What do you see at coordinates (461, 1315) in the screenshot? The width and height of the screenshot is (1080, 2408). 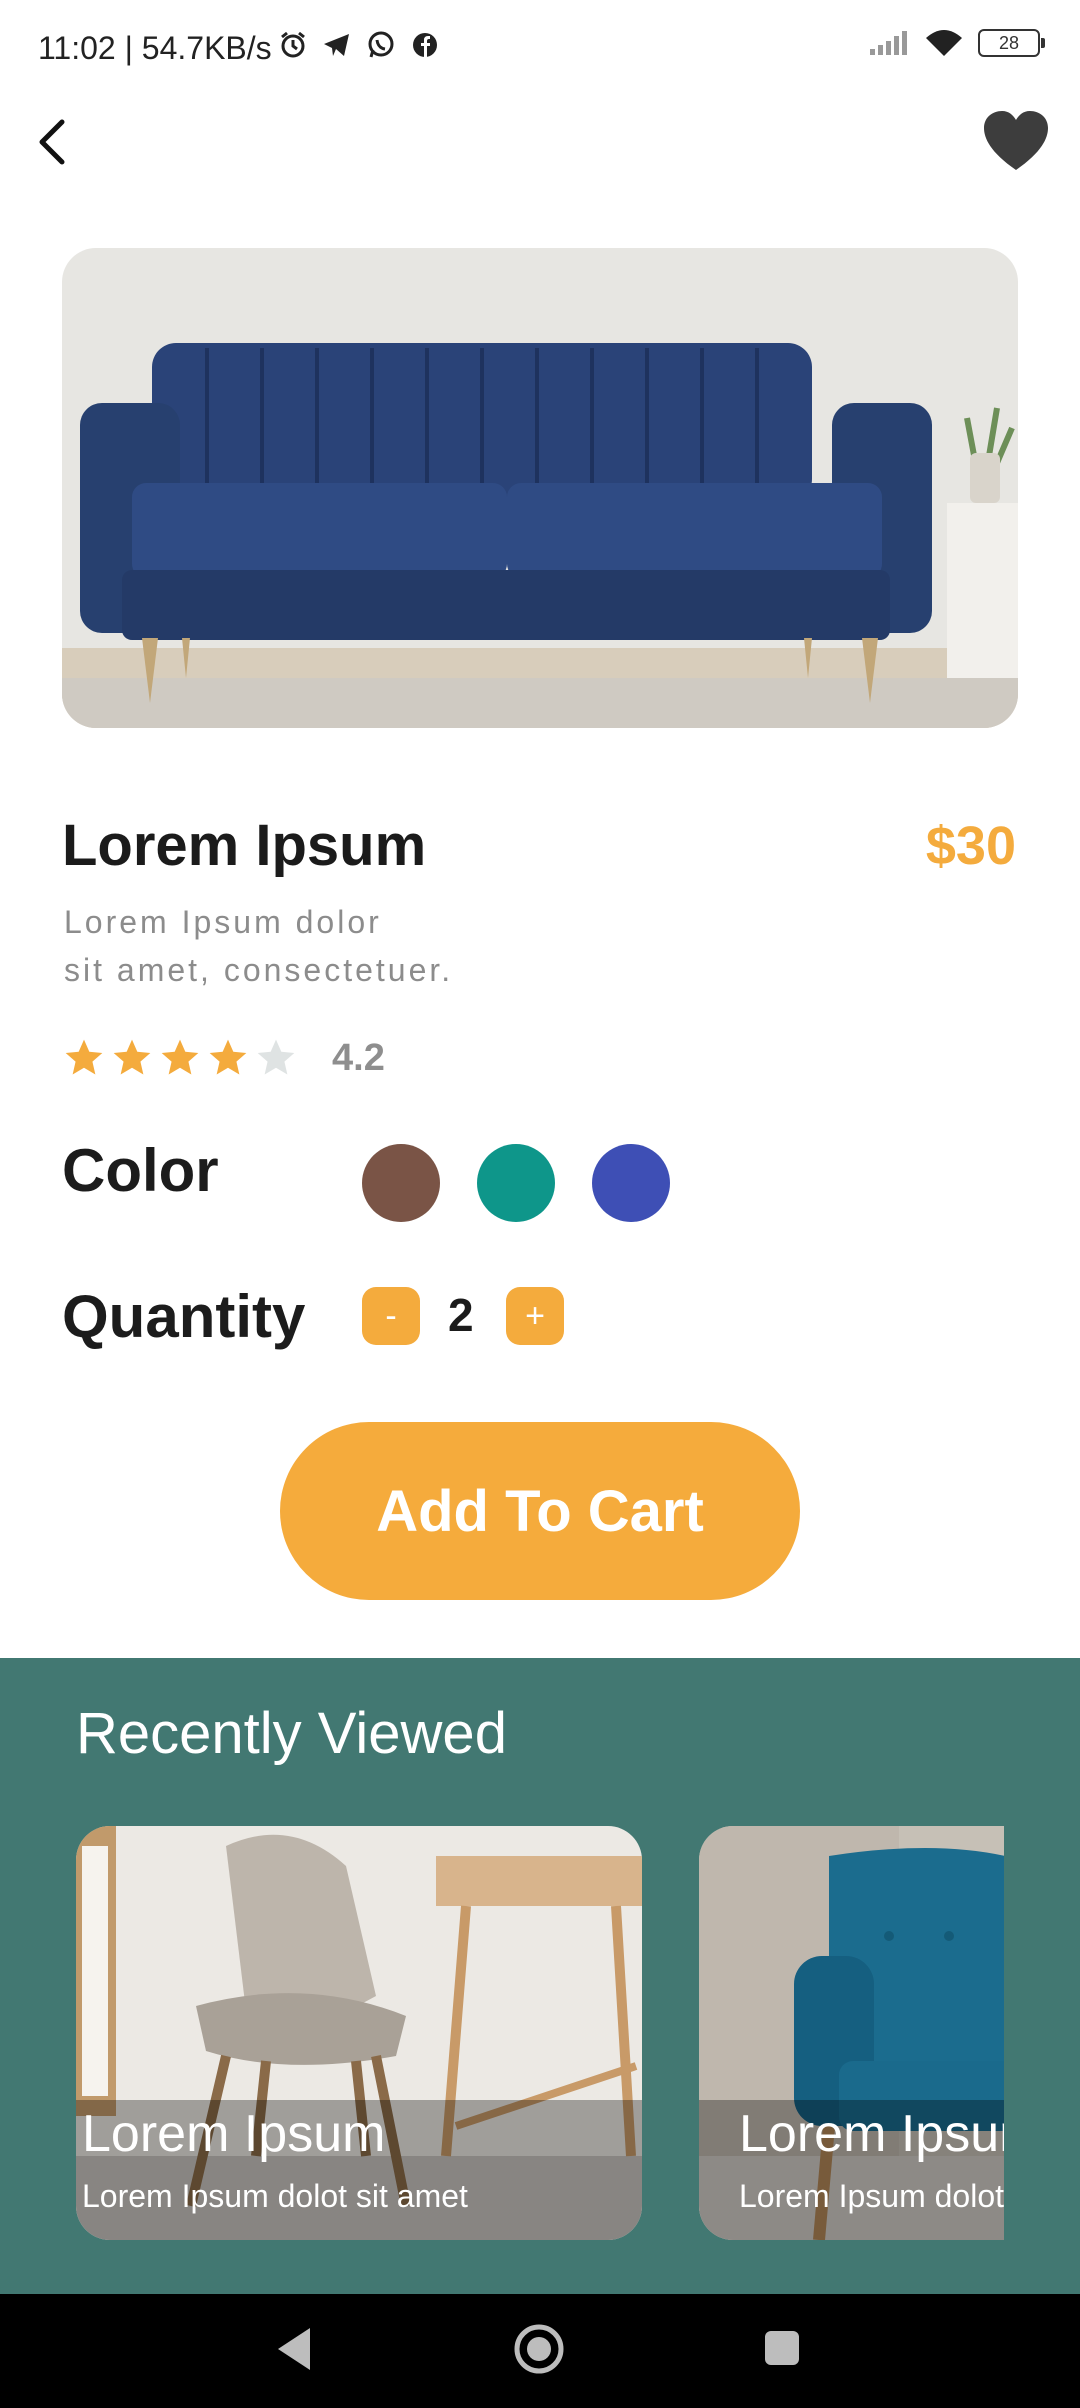 I see `quantity-value: 2` at bounding box center [461, 1315].